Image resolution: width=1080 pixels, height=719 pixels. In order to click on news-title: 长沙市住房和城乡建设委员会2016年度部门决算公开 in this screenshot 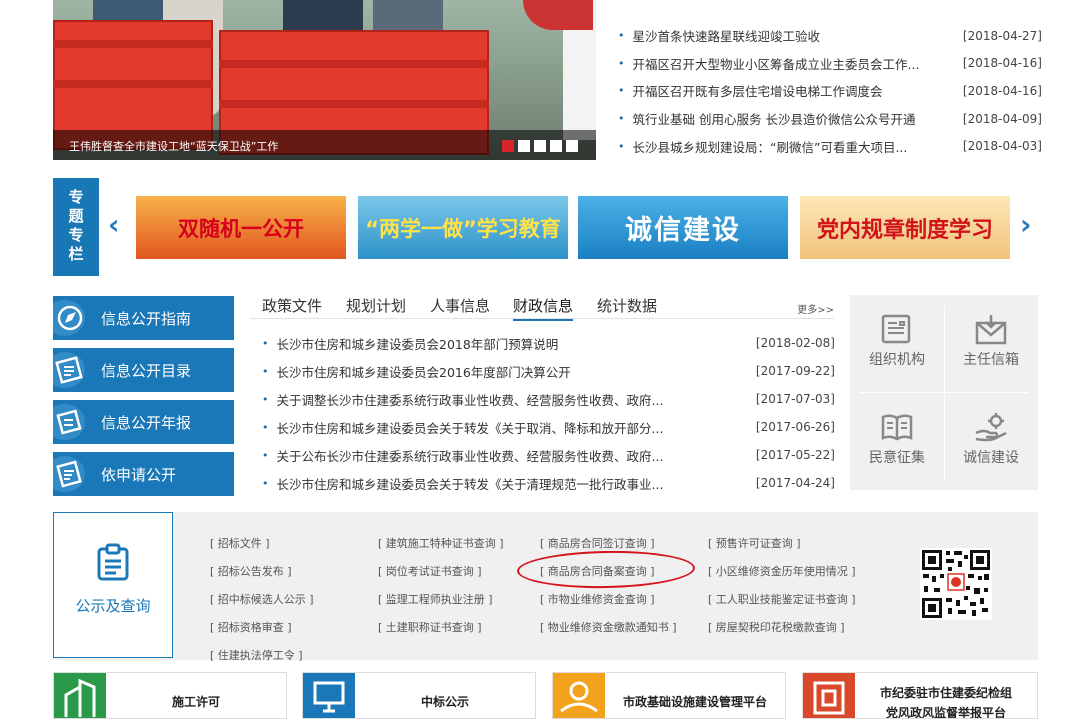, I will do `click(413, 371)`.